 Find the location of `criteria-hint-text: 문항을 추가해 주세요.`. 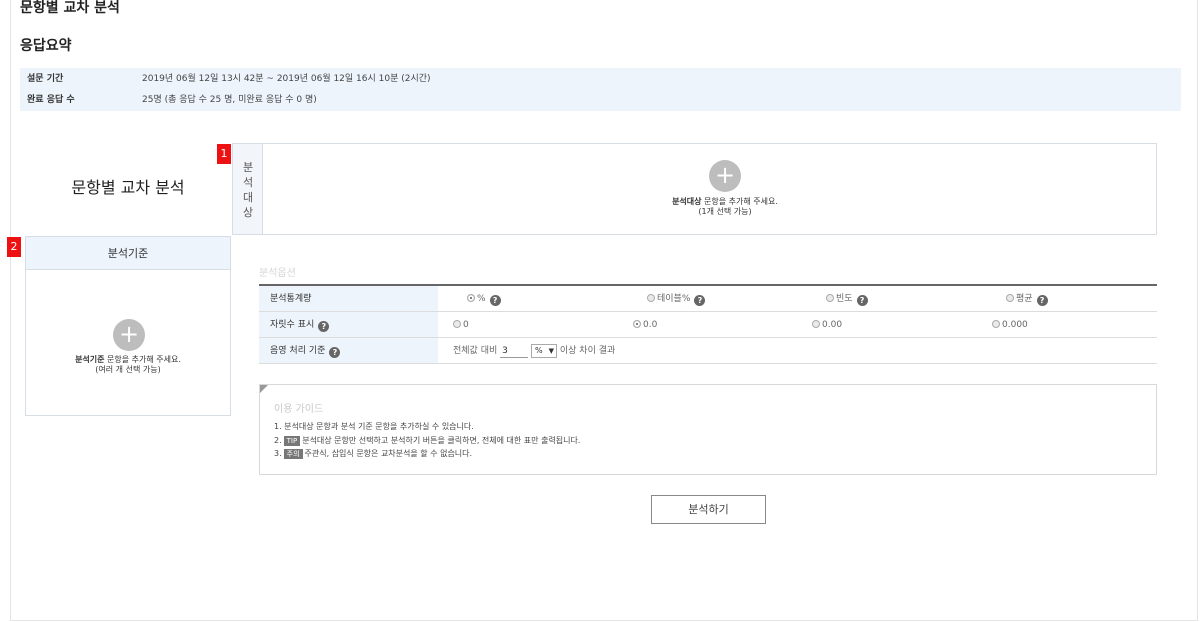

criteria-hint-text: 문항을 추가해 주세요. is located at coordinates (142, 359).